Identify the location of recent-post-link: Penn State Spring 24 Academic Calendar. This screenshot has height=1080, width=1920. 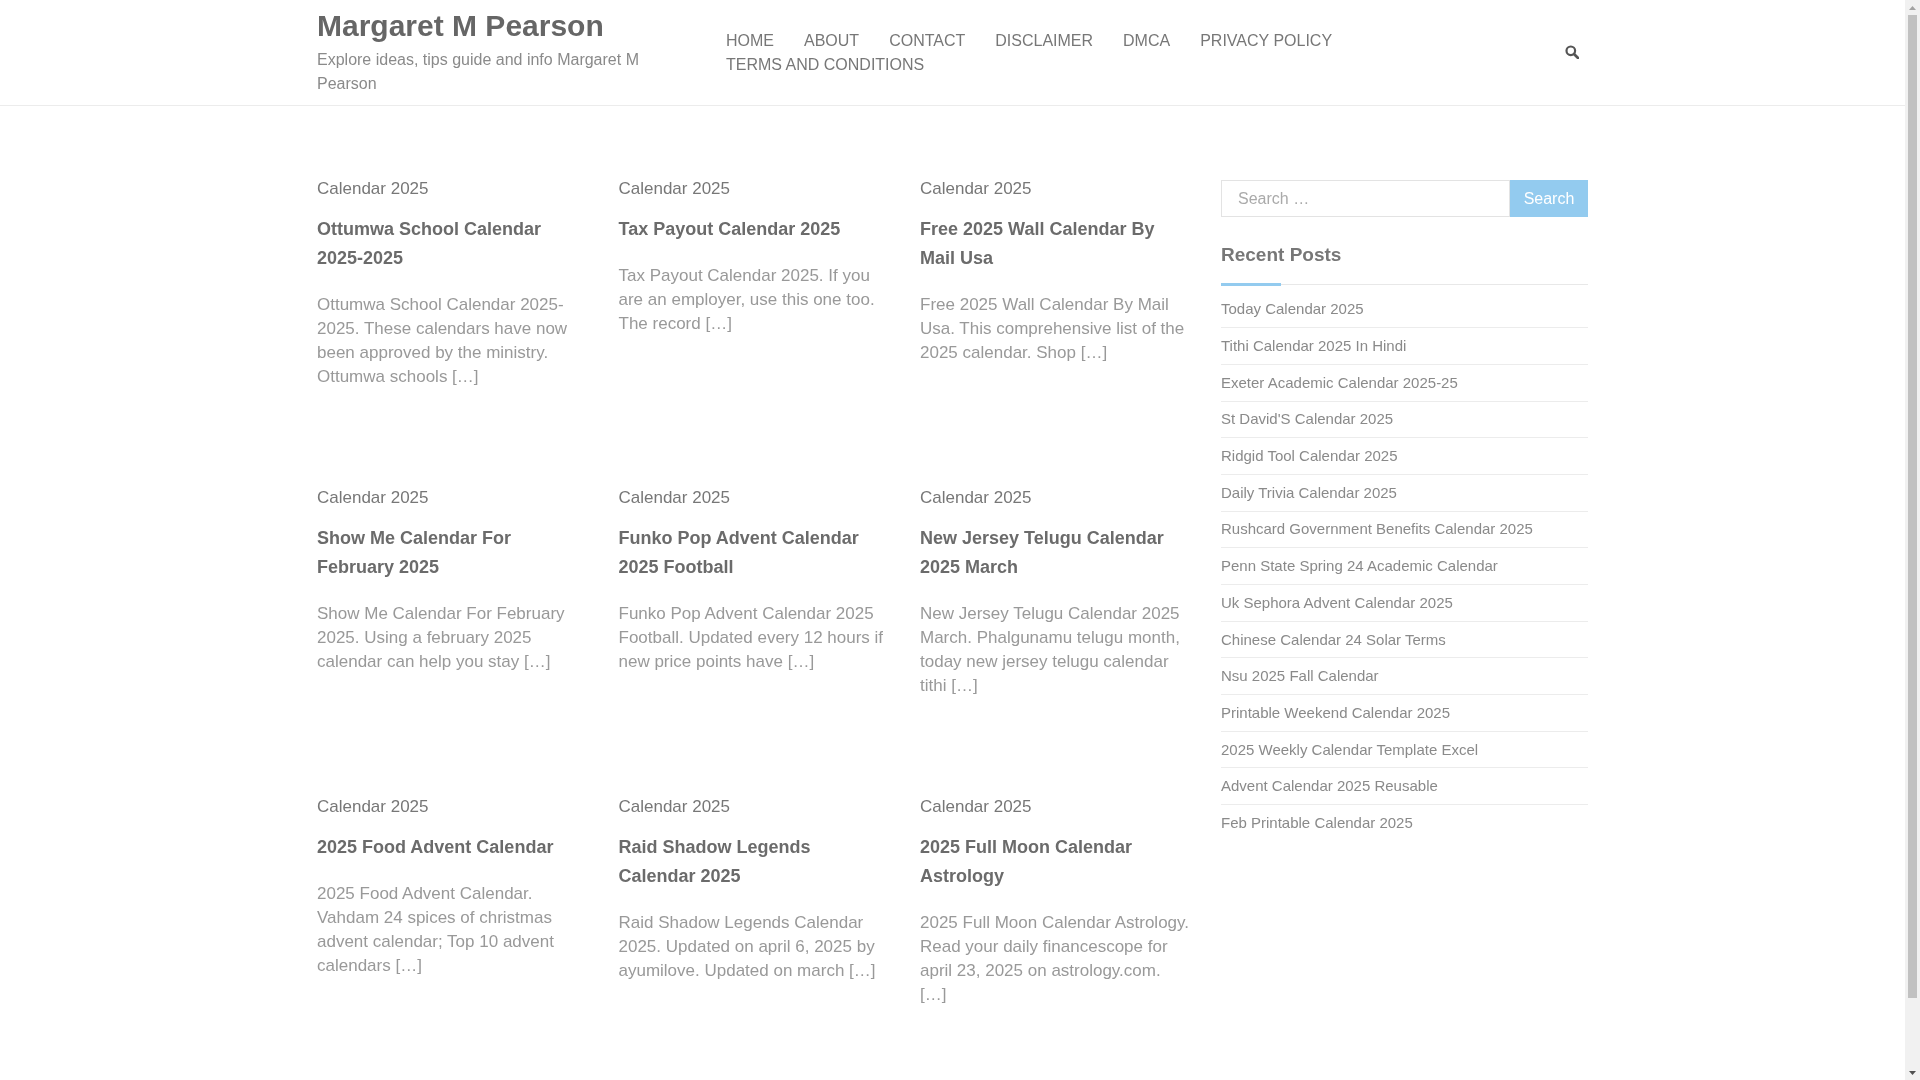
(1359, 566).